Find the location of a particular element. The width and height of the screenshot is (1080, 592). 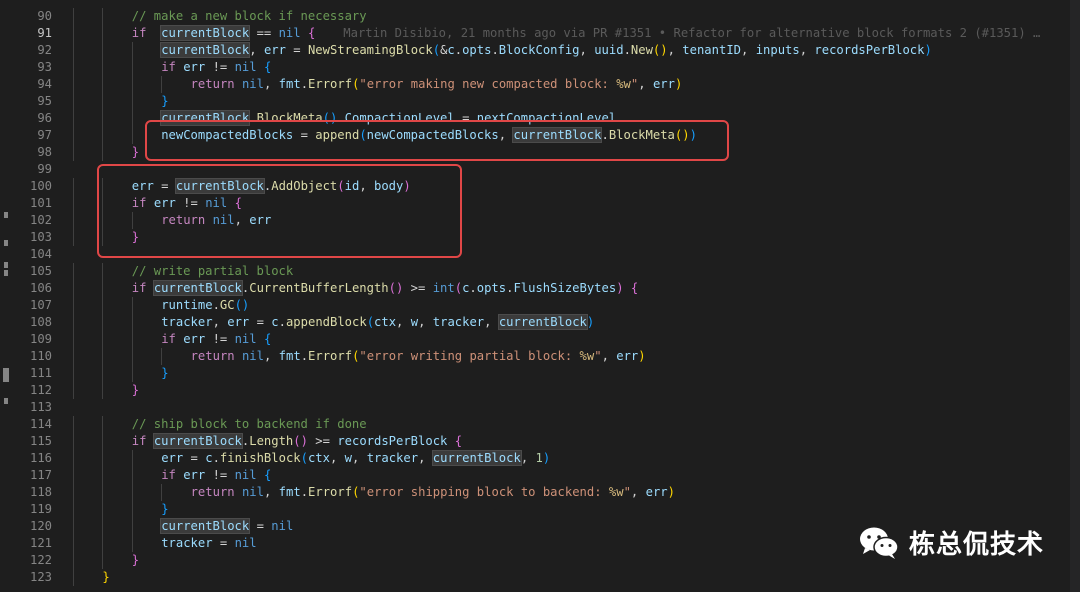

watermark-text: 栋总侃技术 is located at coordinates (976, 545).